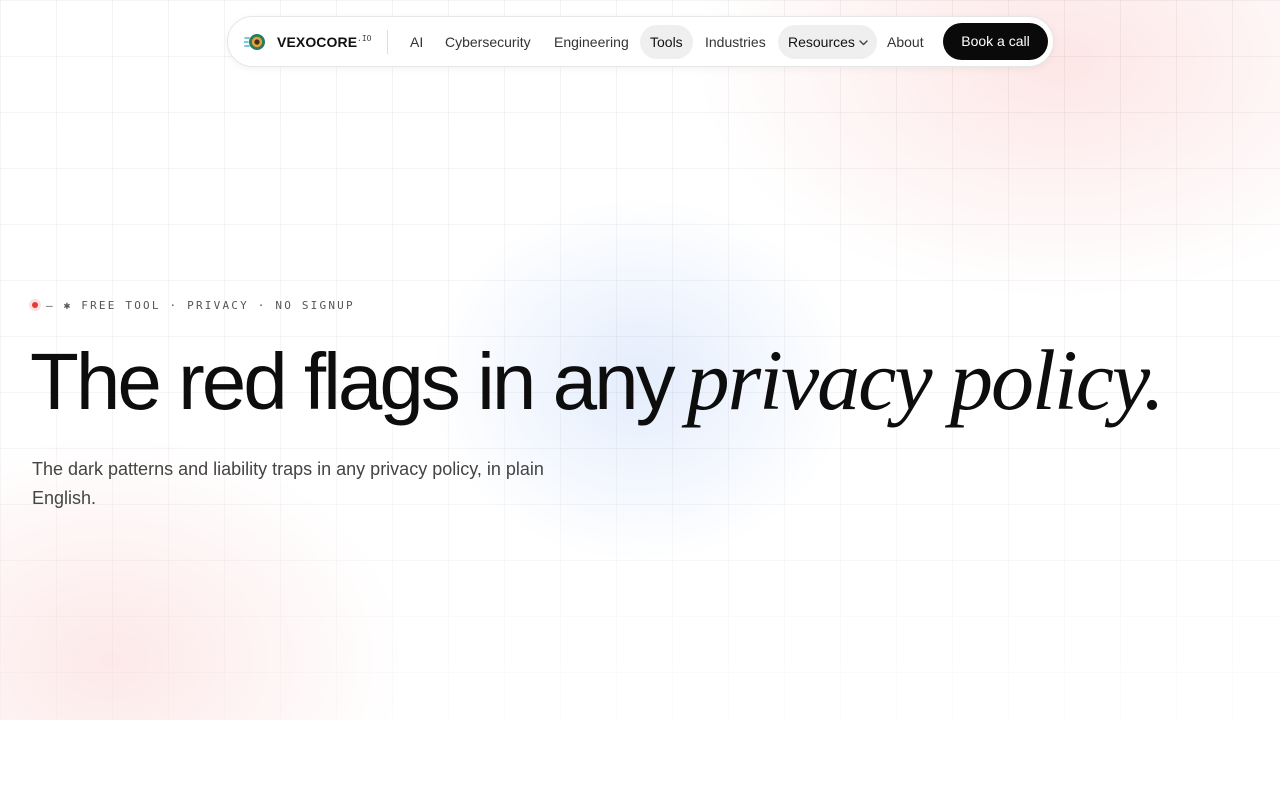 The width and height of the screenshot is (1280, 800). Describe the element at coordinates (353, 381) in the screenshot. I see `headline-plain: The red flags in any` at that location.